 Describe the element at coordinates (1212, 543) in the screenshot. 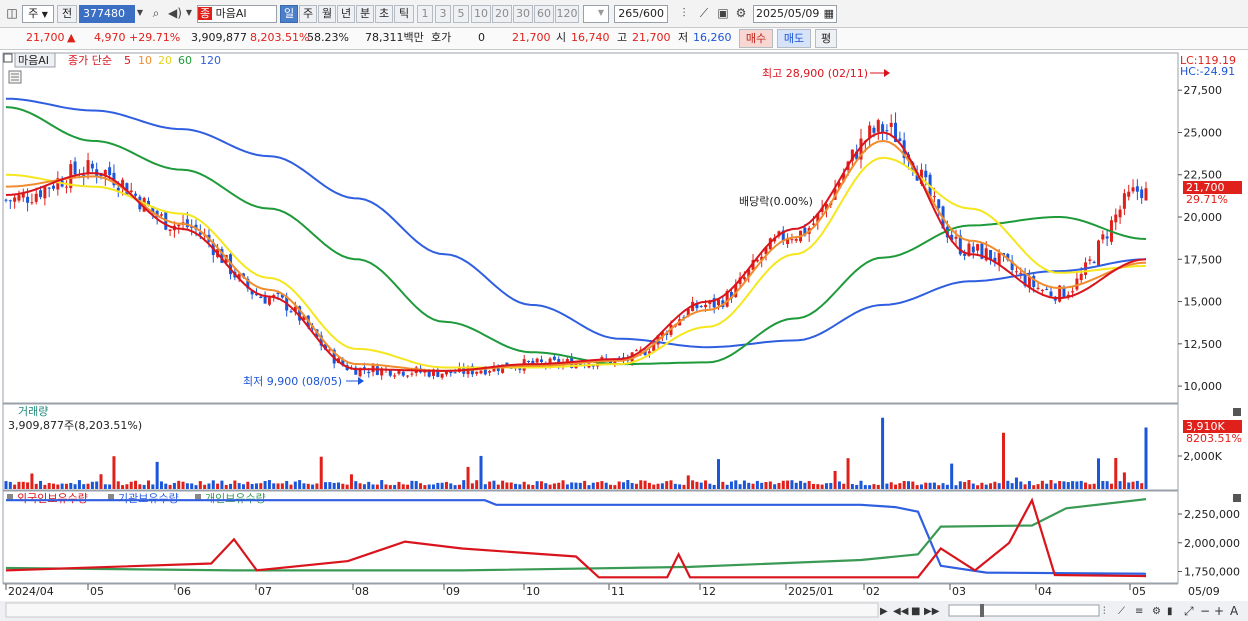

I see `holdings-tick-label: 2,000,000` at that location.